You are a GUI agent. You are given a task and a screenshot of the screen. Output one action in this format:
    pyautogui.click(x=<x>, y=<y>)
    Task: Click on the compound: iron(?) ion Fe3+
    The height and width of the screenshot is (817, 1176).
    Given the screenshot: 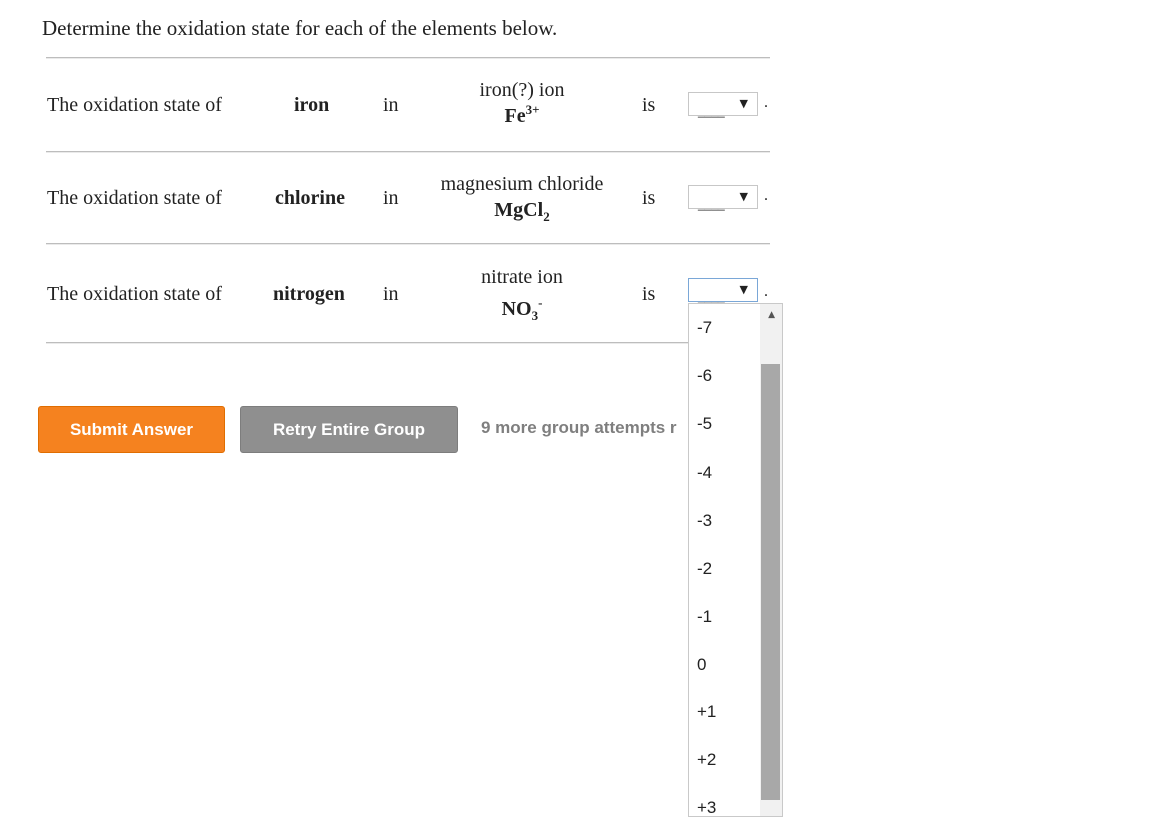 What is the action you would take?
    pyautogui.click(x=522, y=103)
    